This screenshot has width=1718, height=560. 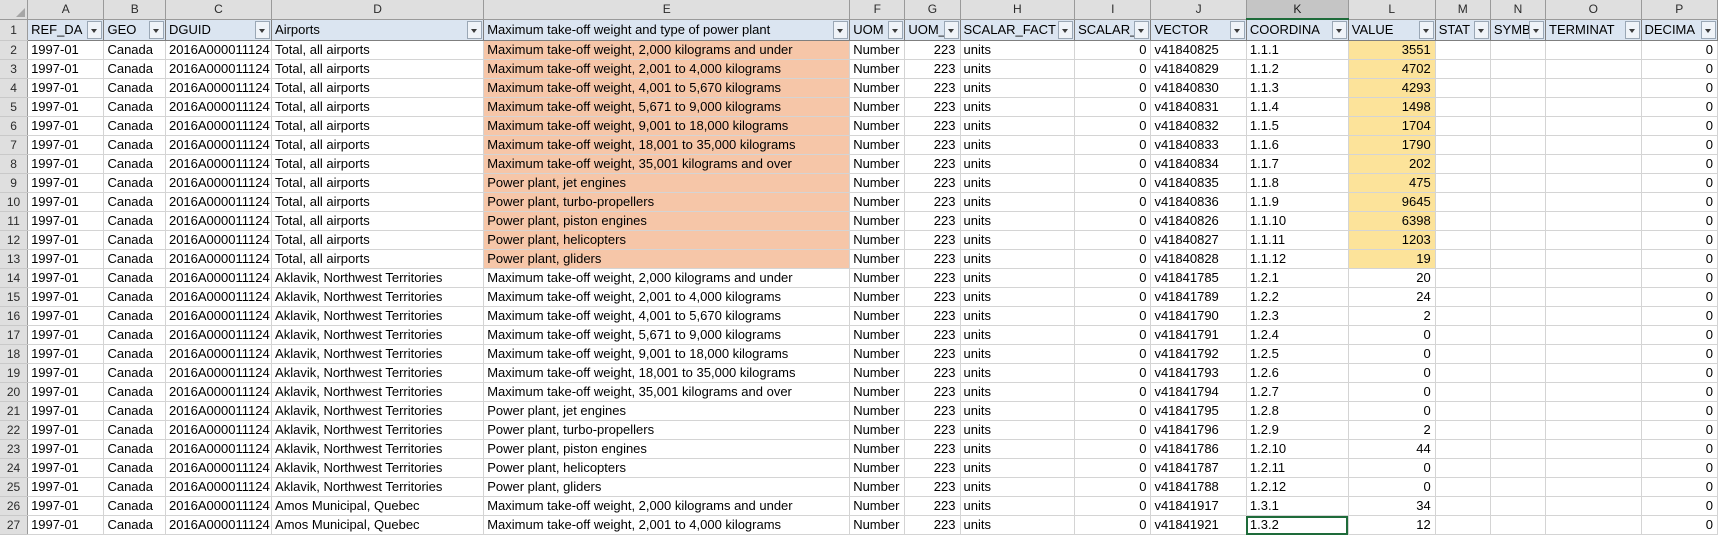 I want to click on cell-vector: v41840835, so click(x=1198, y=183).